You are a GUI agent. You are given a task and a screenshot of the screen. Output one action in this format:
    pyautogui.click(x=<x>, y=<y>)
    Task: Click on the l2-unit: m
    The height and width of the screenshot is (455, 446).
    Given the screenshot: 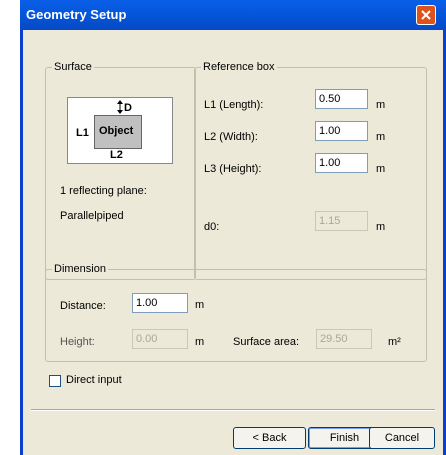 What is the action you would take?
    pyautogui.click(x=381, y=137)
    